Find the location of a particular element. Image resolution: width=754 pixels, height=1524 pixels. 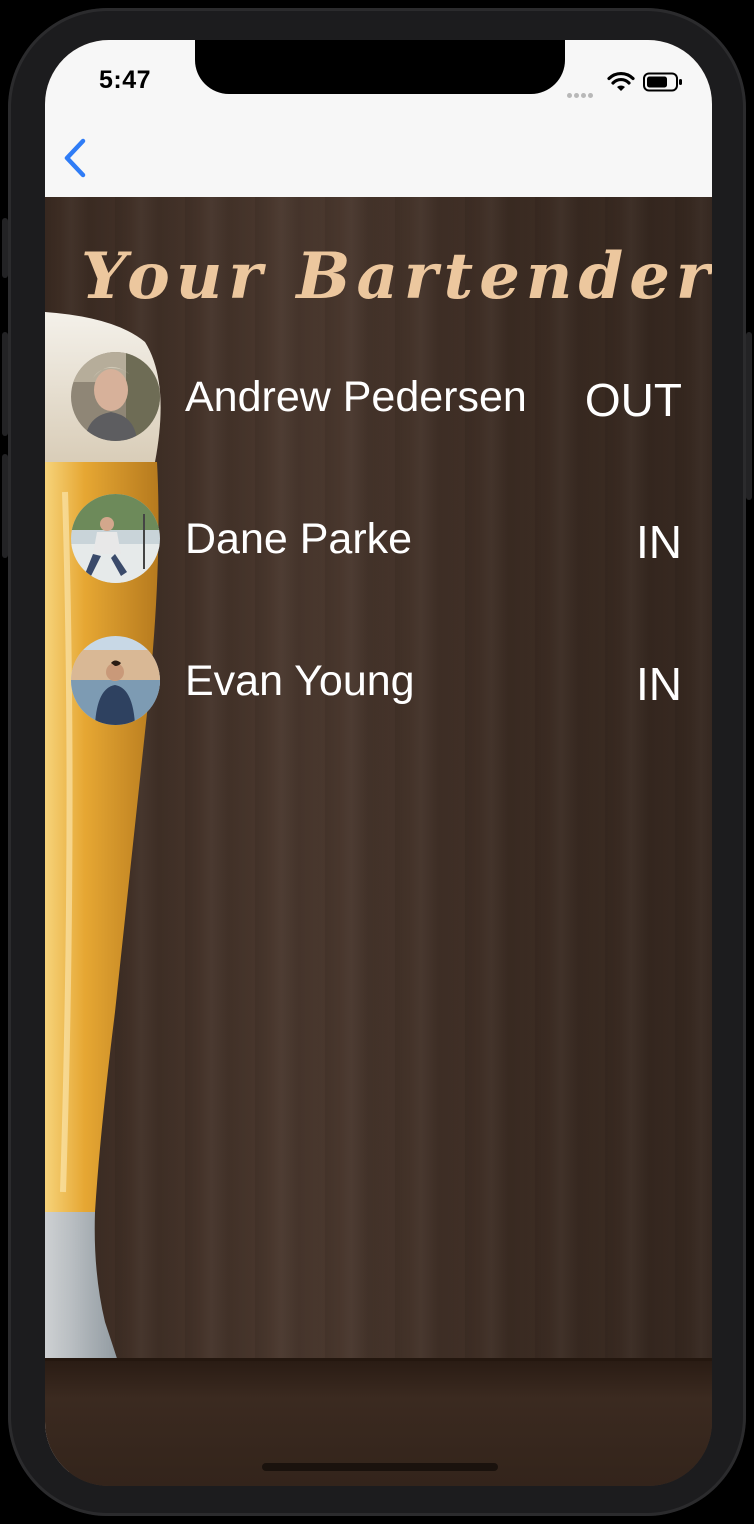

battery-icon is located at coordinates (662, 82).